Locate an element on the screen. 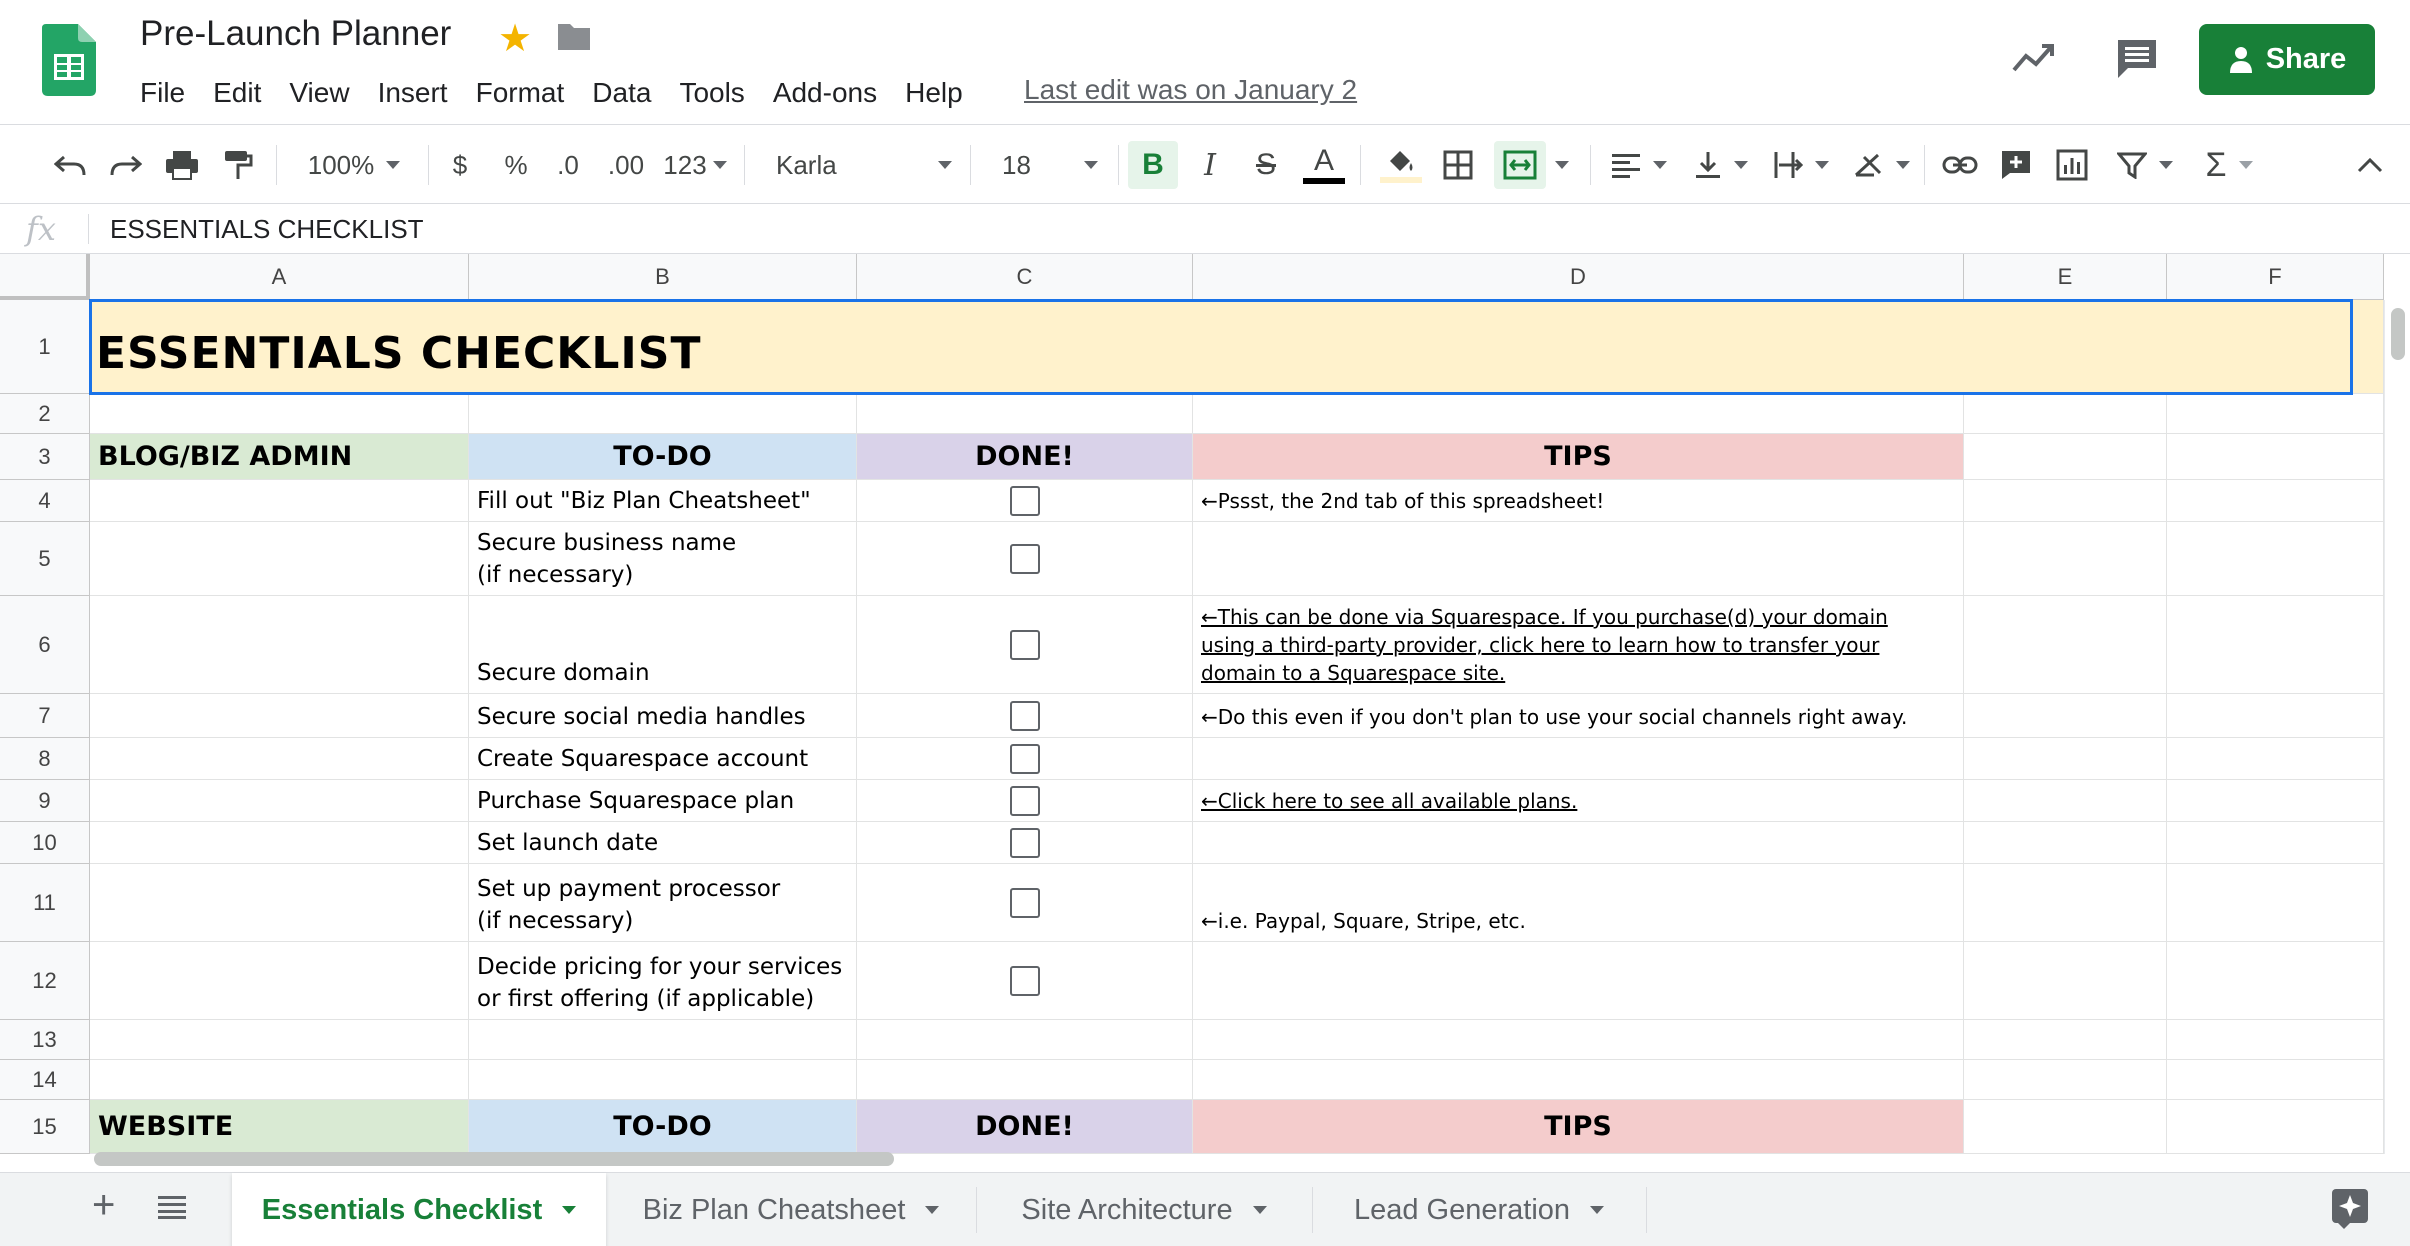 The height and width of the screenshot is (1246, 2410). text-color-button: A is located at coordinates (1324, 165).